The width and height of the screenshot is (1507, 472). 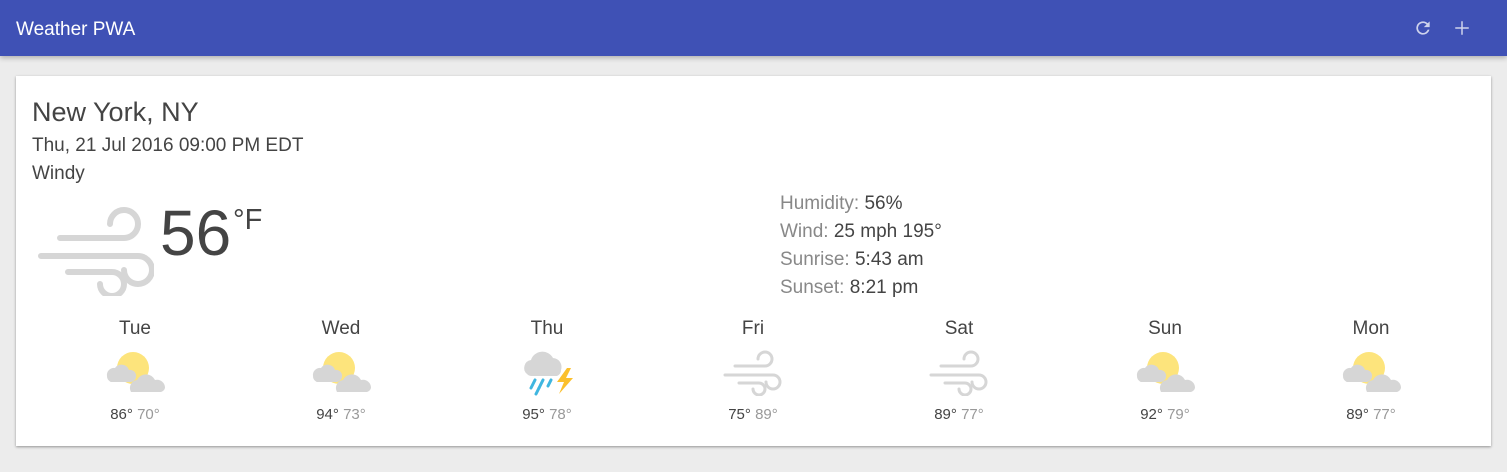 What do you see at coordinates (820, 203) in the screenshot?
I see `humidity-label: Humidity:` at bounding box center [820, 203].